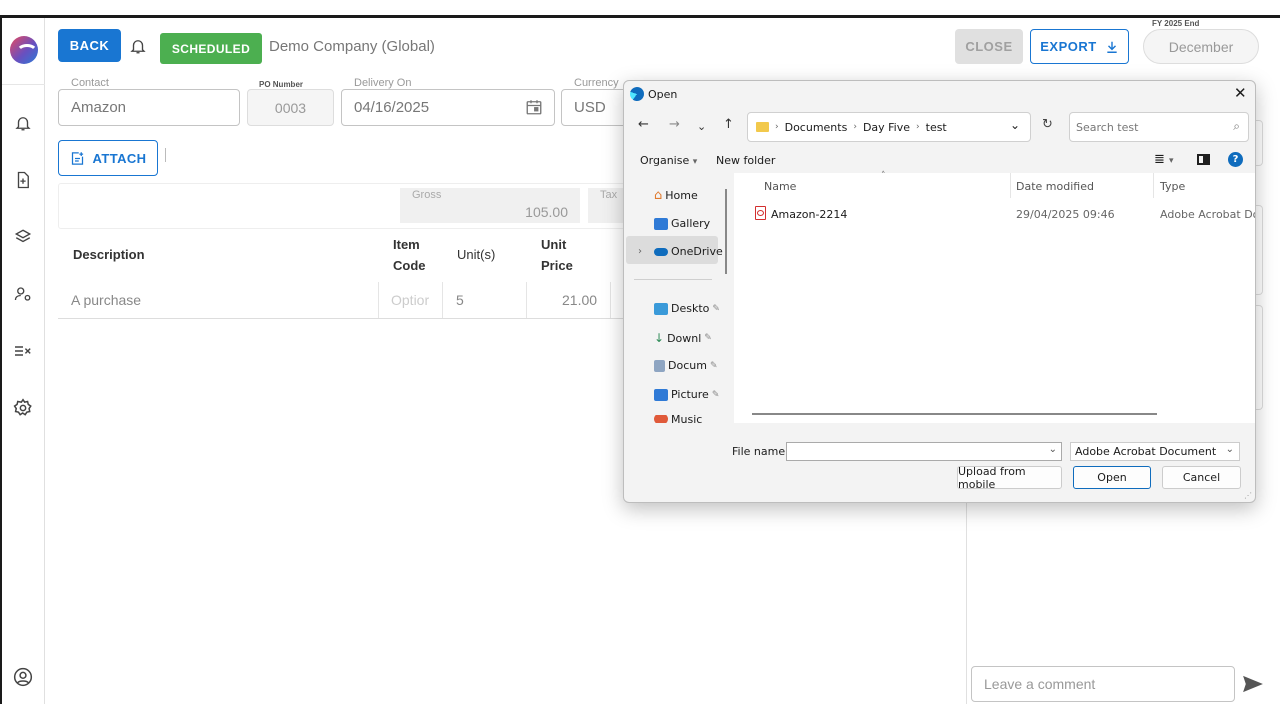 This screenshot has height=720, width=1280. Describe the element at coordinates (701, 126) in the screenshot. I see `recent-locations-icon: ⌄` at that location.